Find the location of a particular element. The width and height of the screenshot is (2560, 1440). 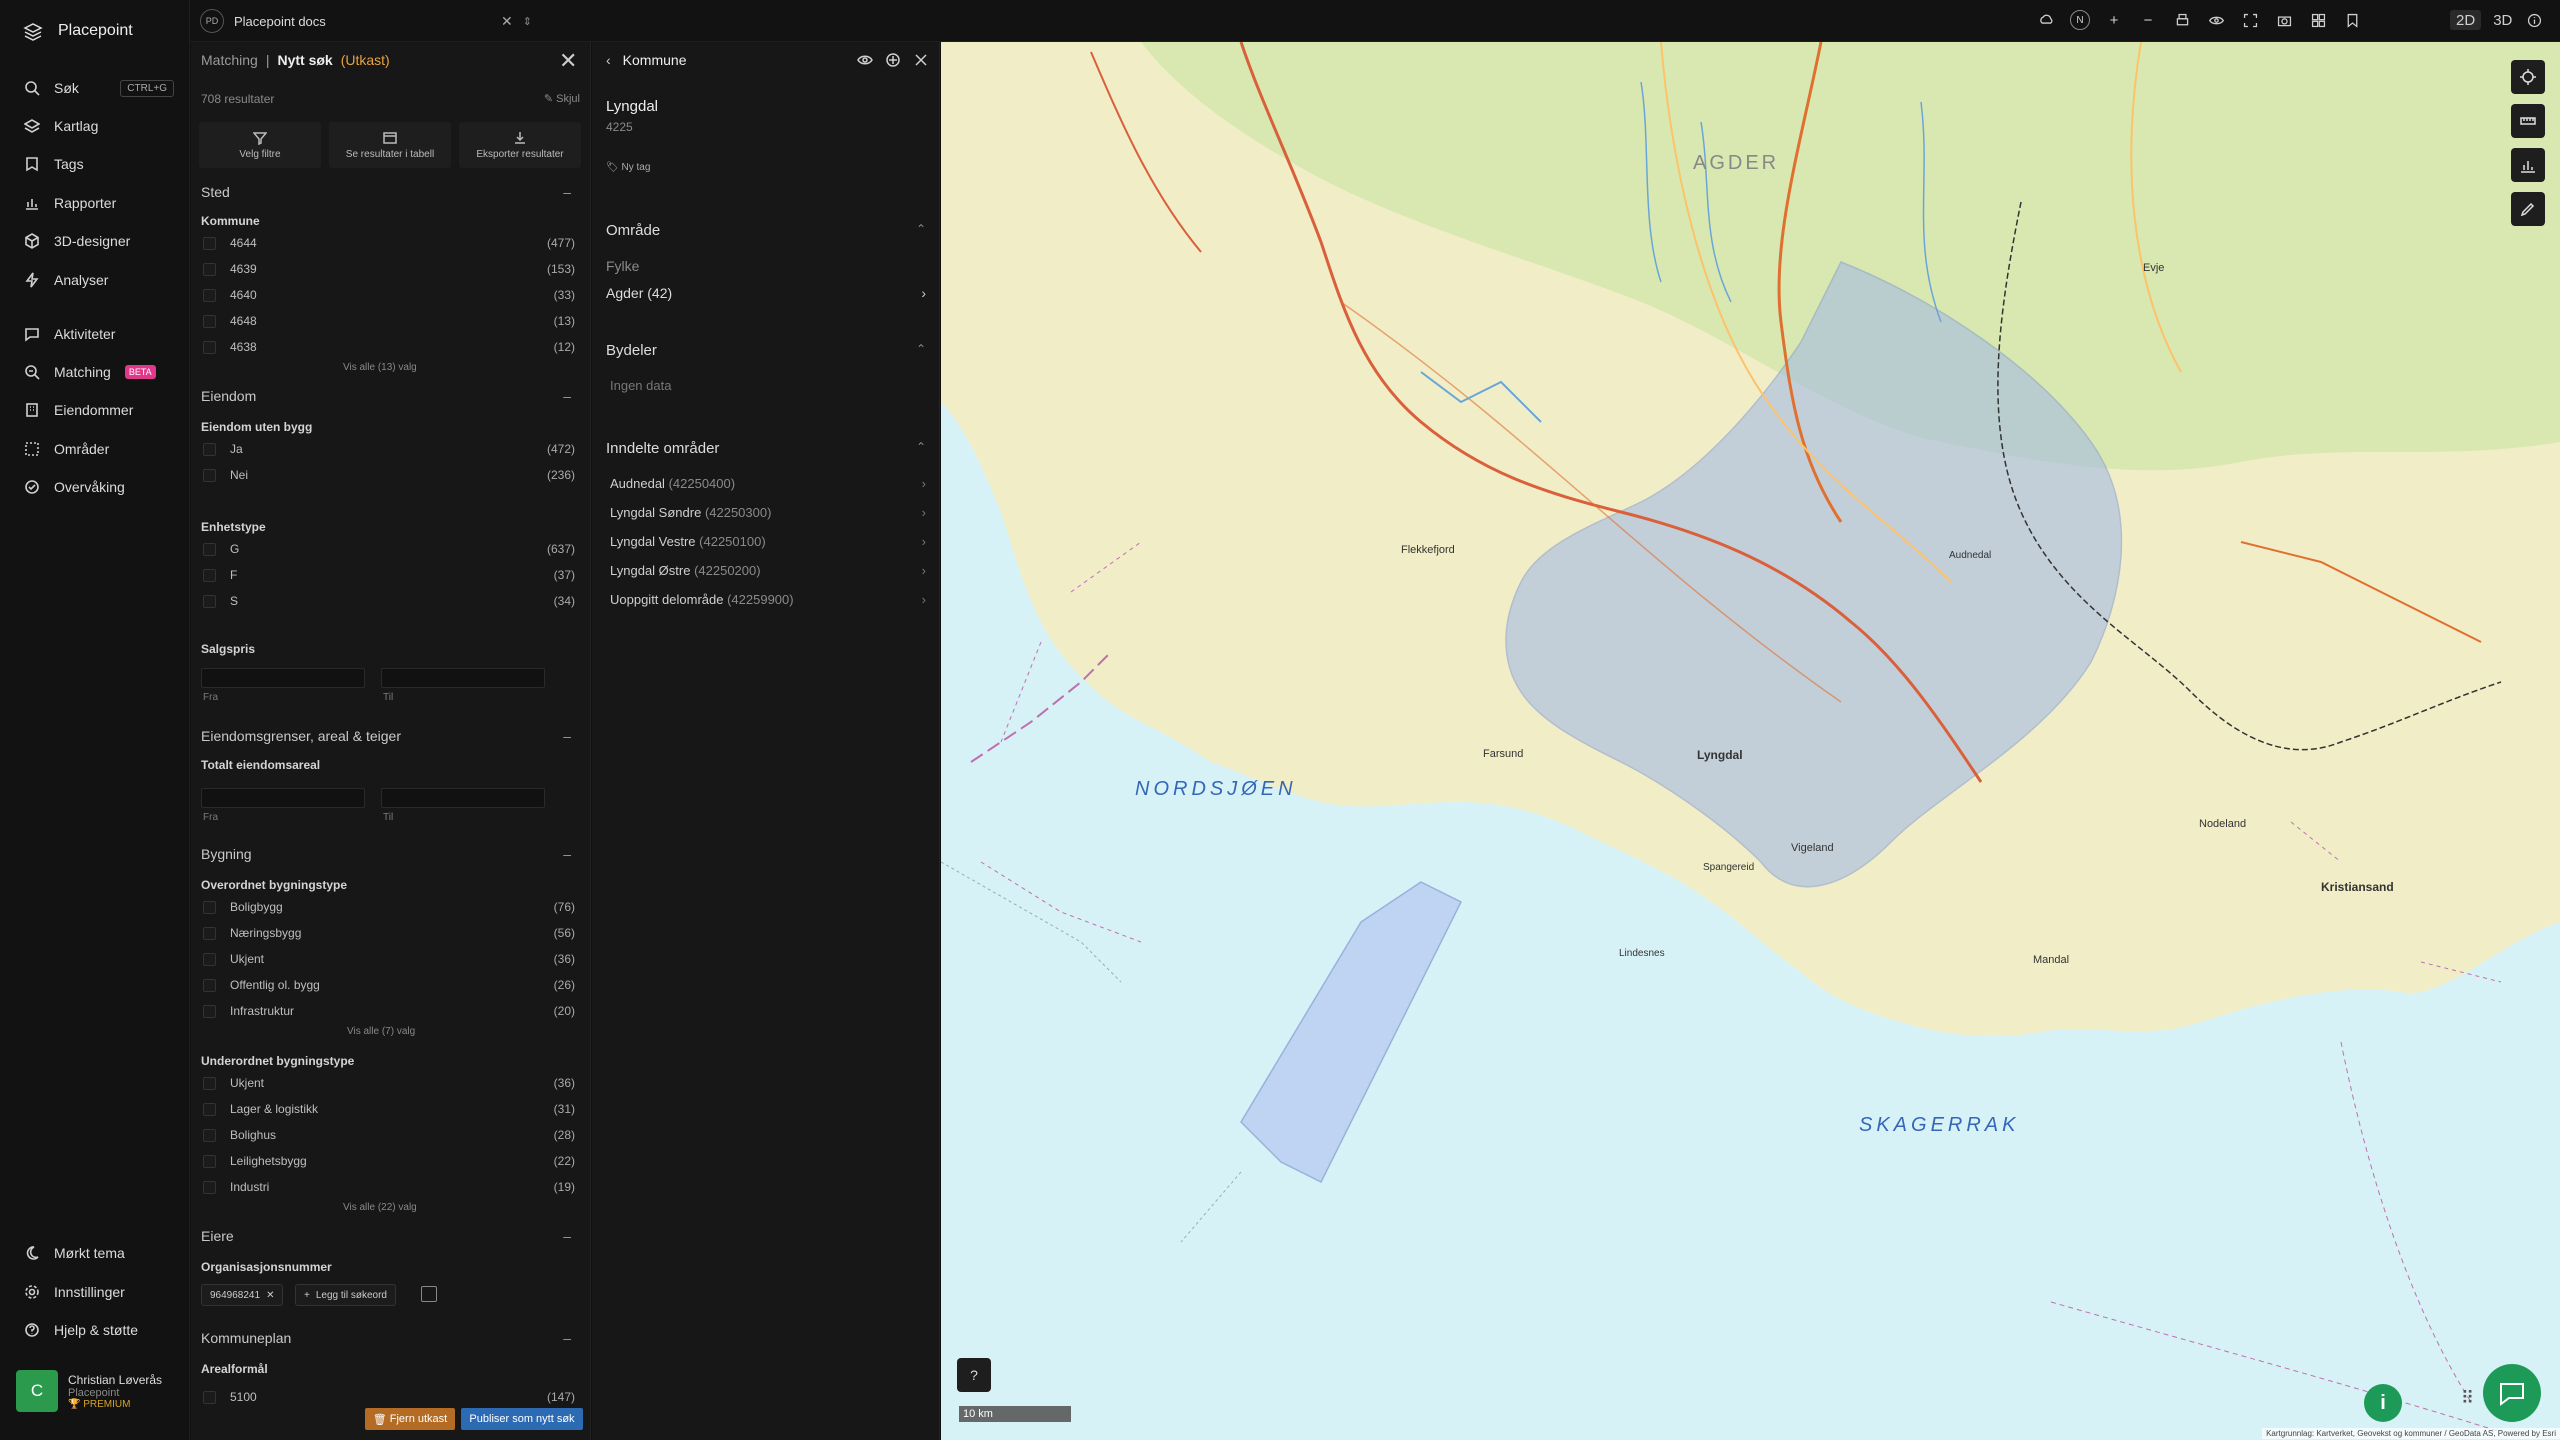

back-icon: ‹ is located at coordinates (608, 60).